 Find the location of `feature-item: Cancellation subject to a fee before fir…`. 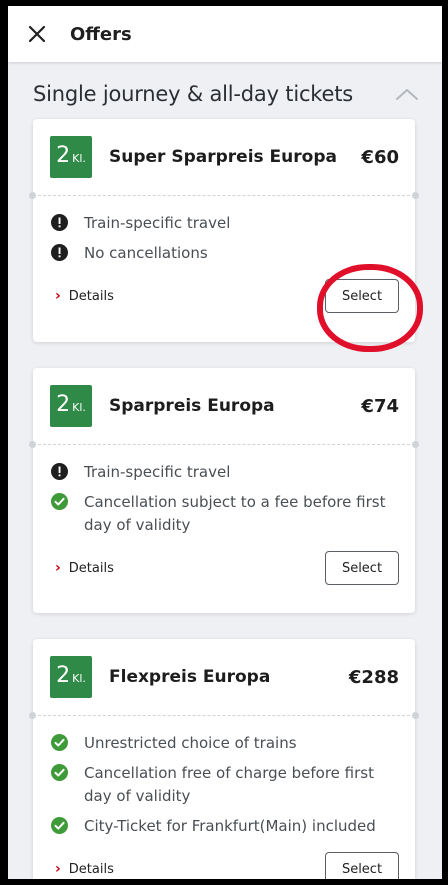

feature-item: Cancellation subject to a fee before fir… is located at coordinates (225, 514).